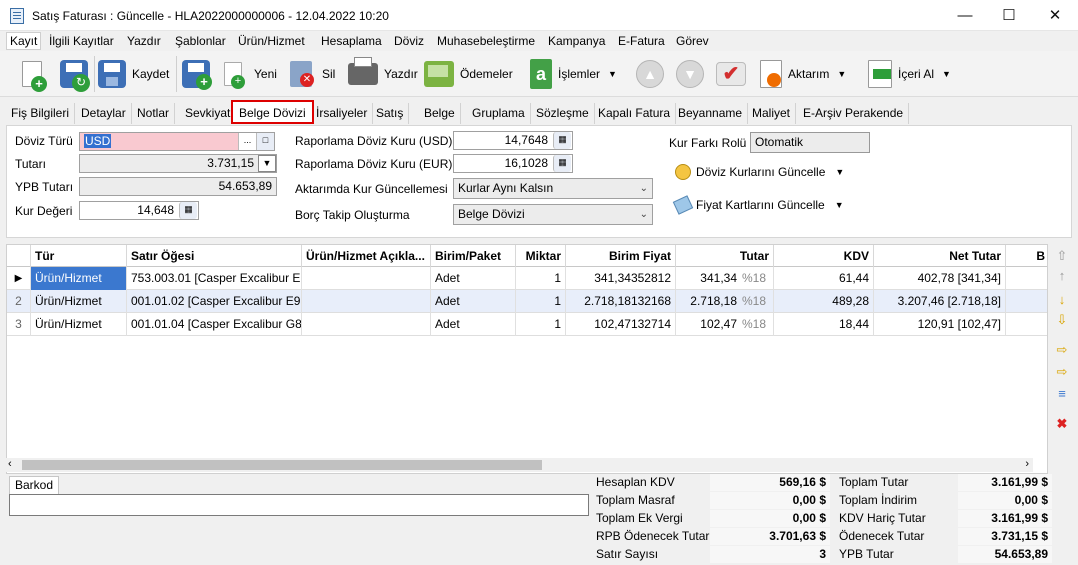 This screenshot has height=565, width=1078. Describe the element at coordinates (731, 74) in the screenshot. I see `approve-button: ✔` at that location.